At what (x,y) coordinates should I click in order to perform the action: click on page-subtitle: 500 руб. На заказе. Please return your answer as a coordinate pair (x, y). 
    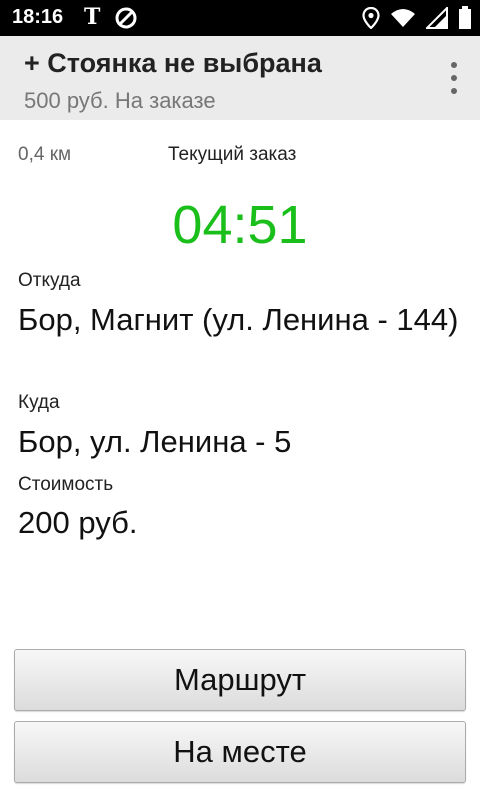
    Looking at the image, I should click on (120, 100).